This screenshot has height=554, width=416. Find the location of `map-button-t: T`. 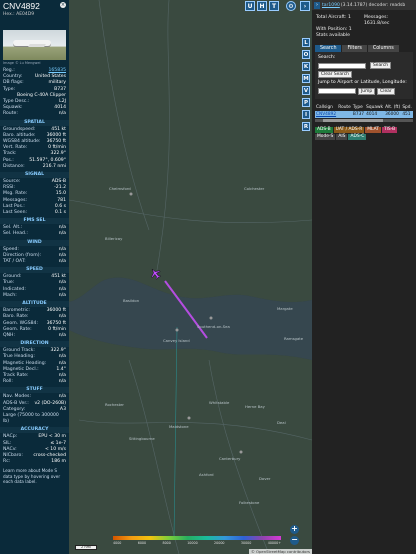

map-button-t: T is located at coordinates (274, 6).